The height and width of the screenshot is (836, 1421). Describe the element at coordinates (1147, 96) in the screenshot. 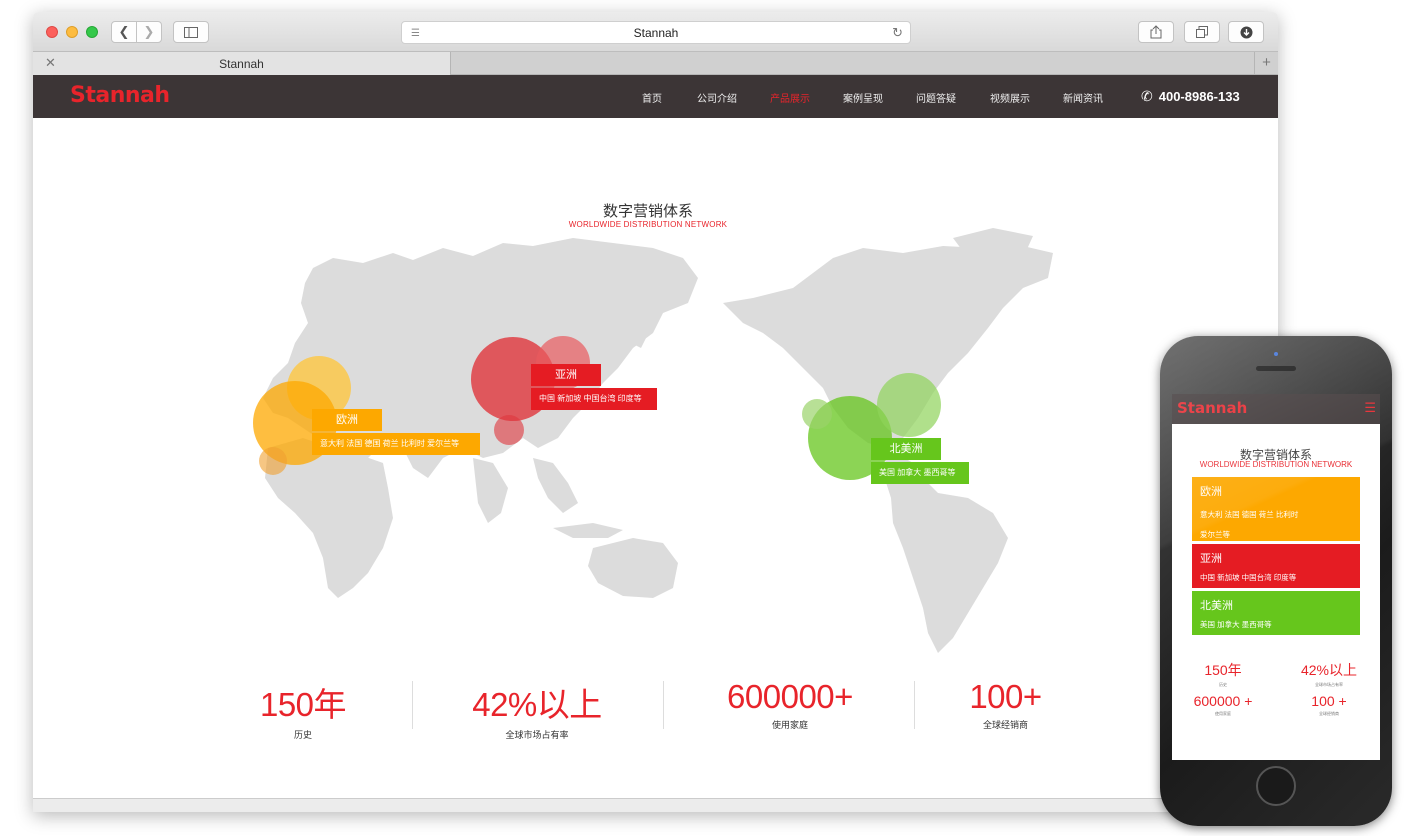

I see `phone-icon: ✆` at that location.